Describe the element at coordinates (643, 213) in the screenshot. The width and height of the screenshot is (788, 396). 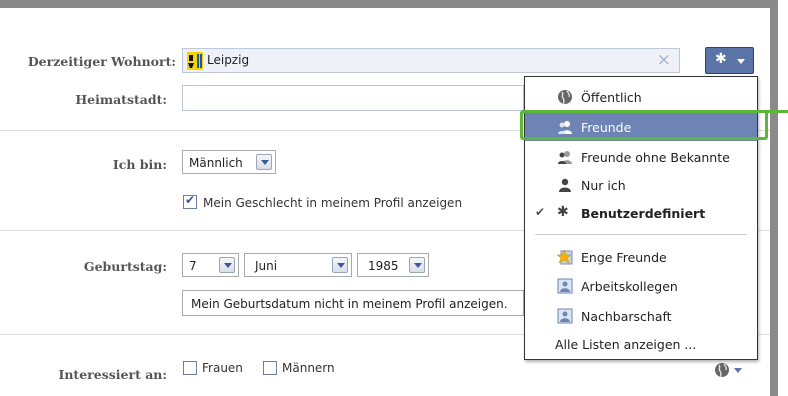
I see `menu-item-label: Benutzerdefiniert` at that location.